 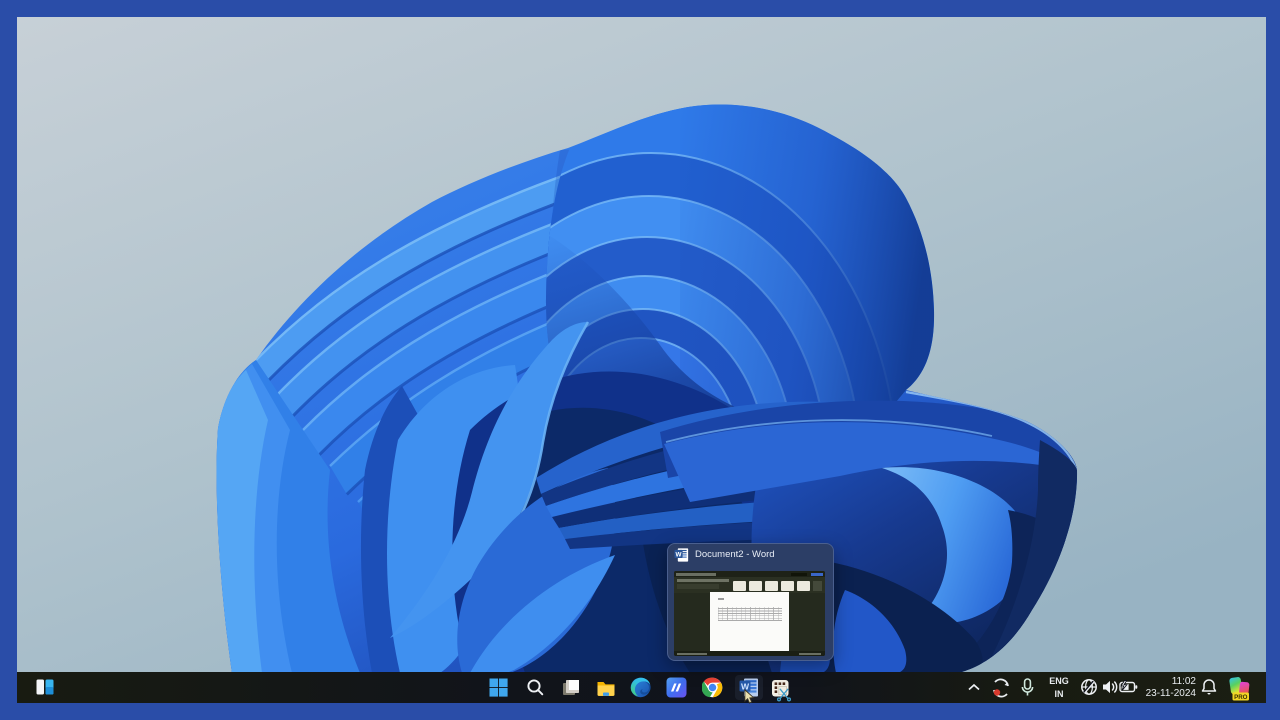 I want to click on svg-text: PRO, so click(x=1241, y=697).